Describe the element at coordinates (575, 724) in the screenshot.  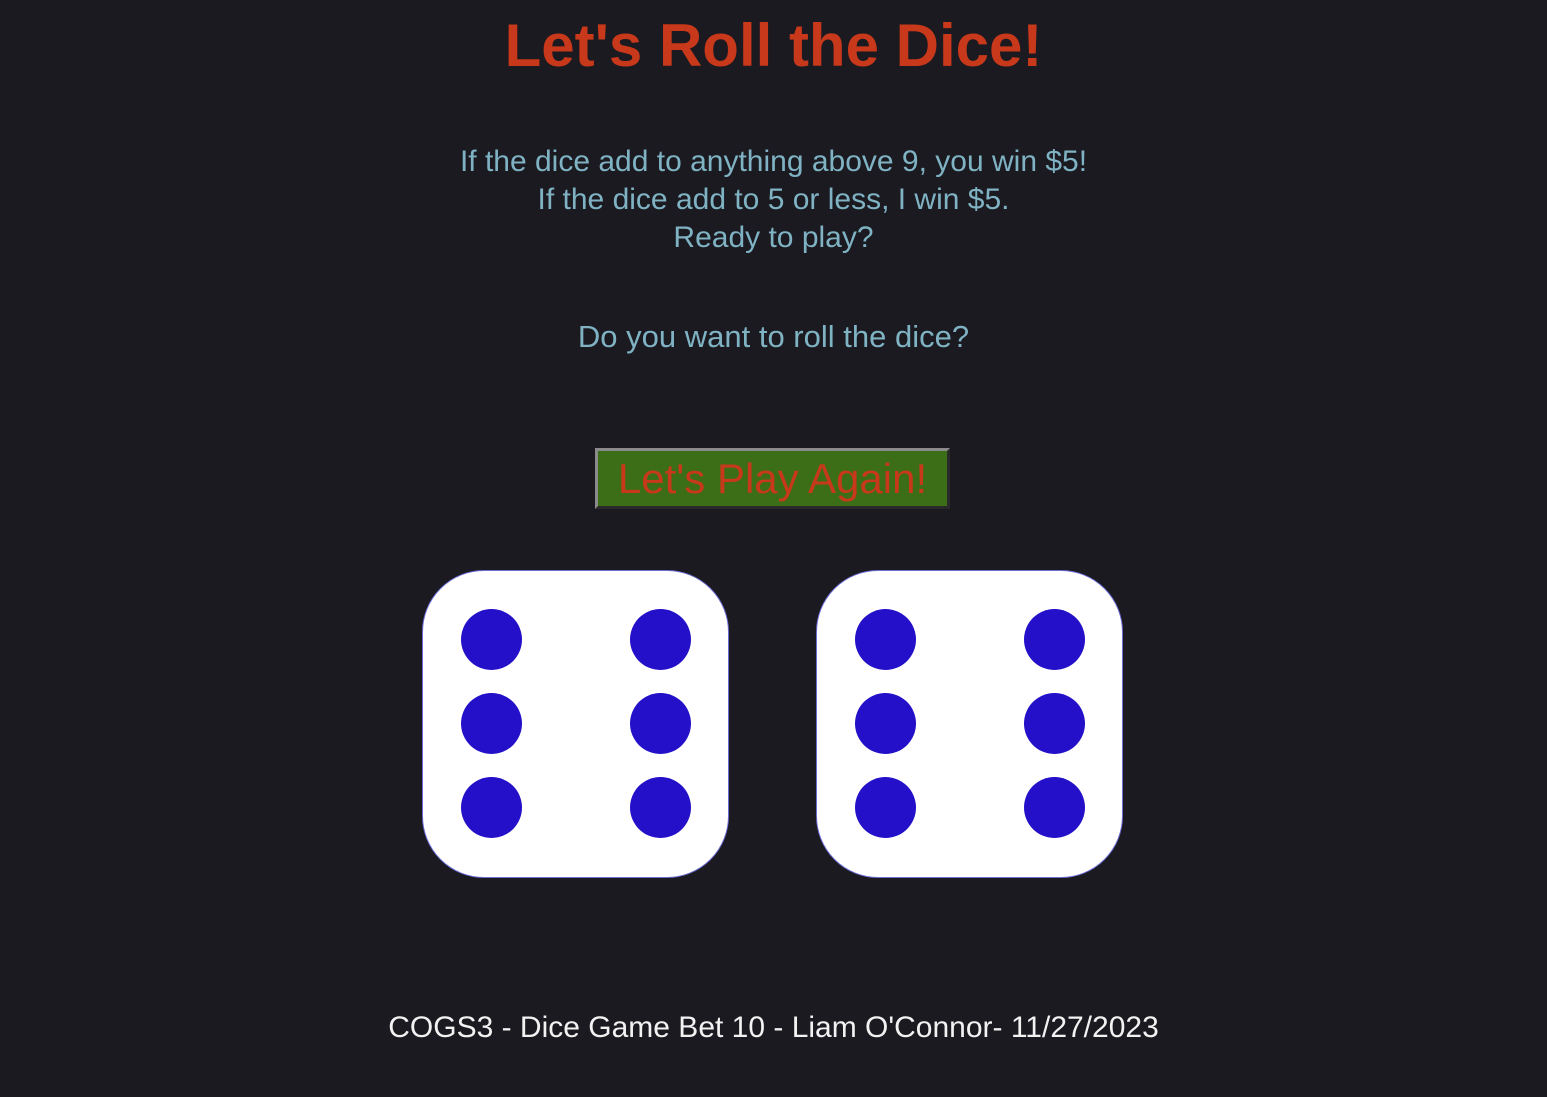
I see `die-left` at that location.